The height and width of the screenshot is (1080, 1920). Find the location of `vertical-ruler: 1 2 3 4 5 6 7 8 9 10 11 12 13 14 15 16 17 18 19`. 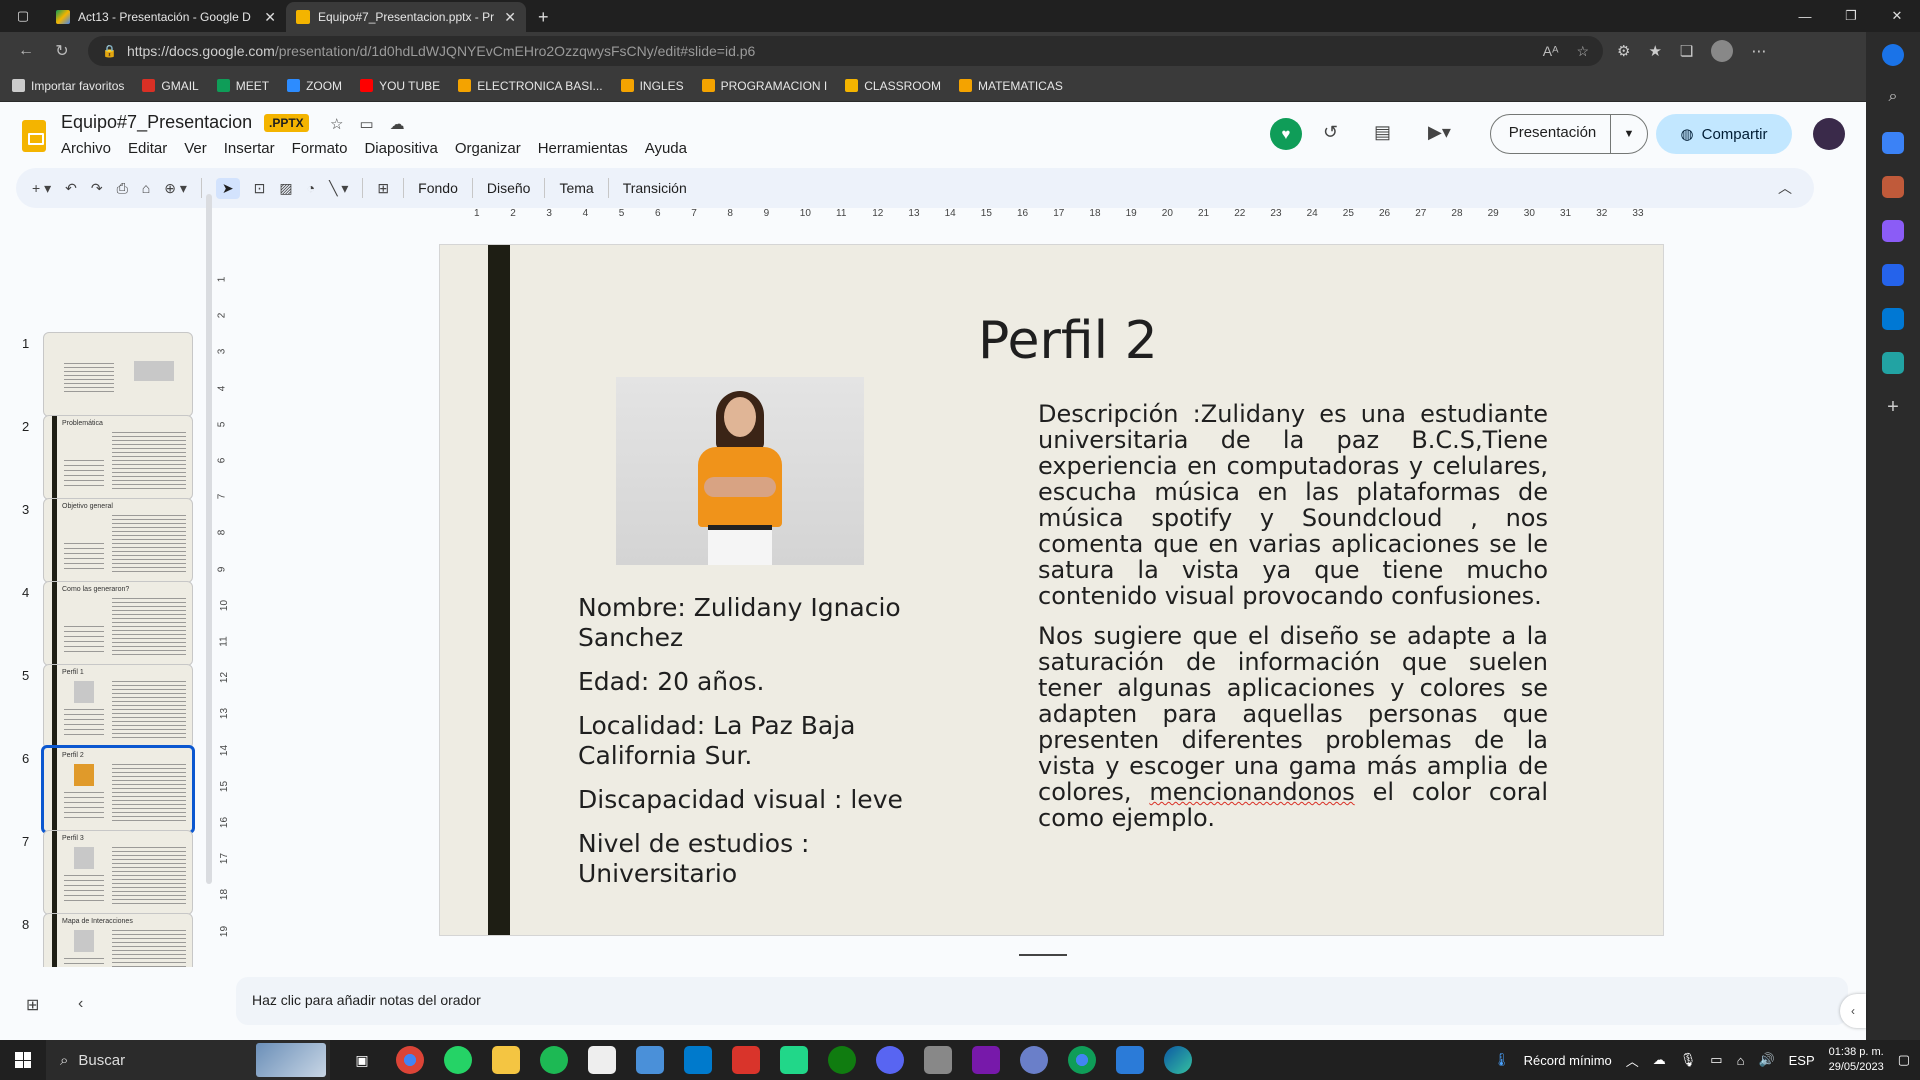

vertical-ruler: 1 2 3 4 5 6 7 8 9 10 11 12 13 14 15 16 17 18 19 is located at coordinates (225, 590).